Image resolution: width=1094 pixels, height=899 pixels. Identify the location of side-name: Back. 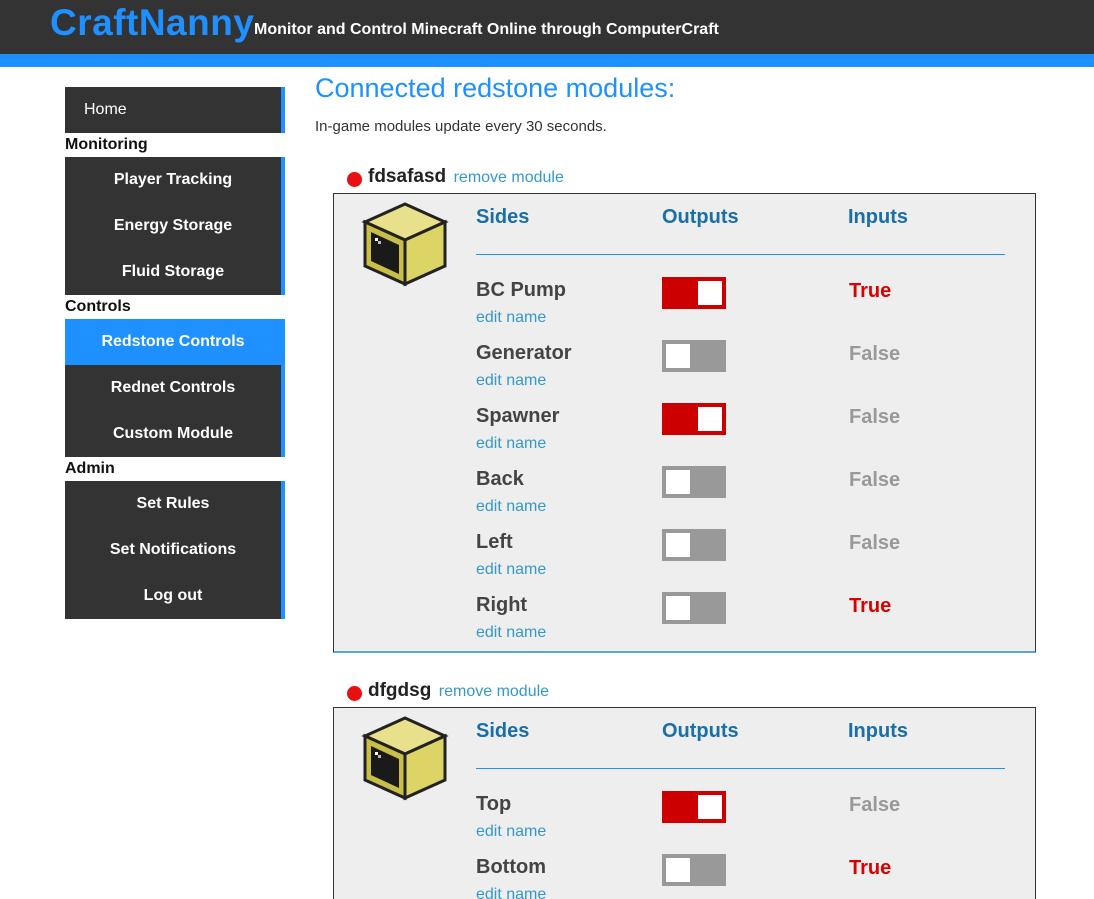
(500, 479).